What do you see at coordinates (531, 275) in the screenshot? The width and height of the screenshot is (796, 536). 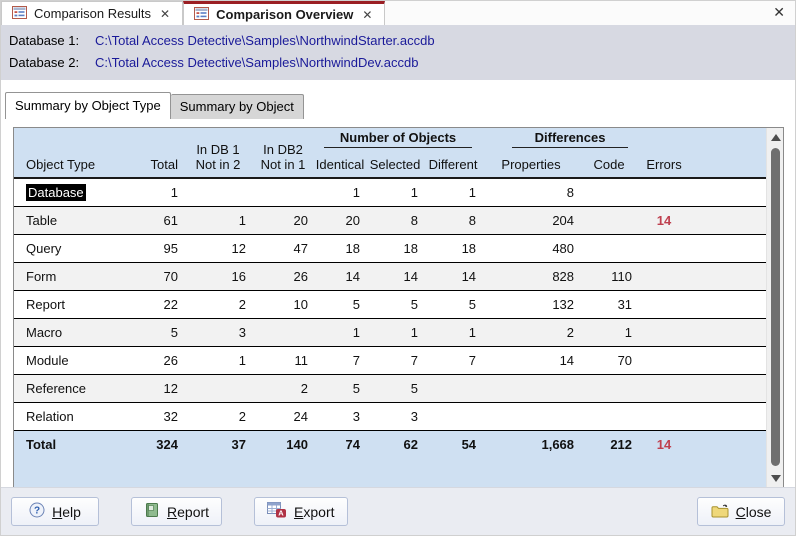 I see `value-cell: 828` at bounding box center [531, 275].